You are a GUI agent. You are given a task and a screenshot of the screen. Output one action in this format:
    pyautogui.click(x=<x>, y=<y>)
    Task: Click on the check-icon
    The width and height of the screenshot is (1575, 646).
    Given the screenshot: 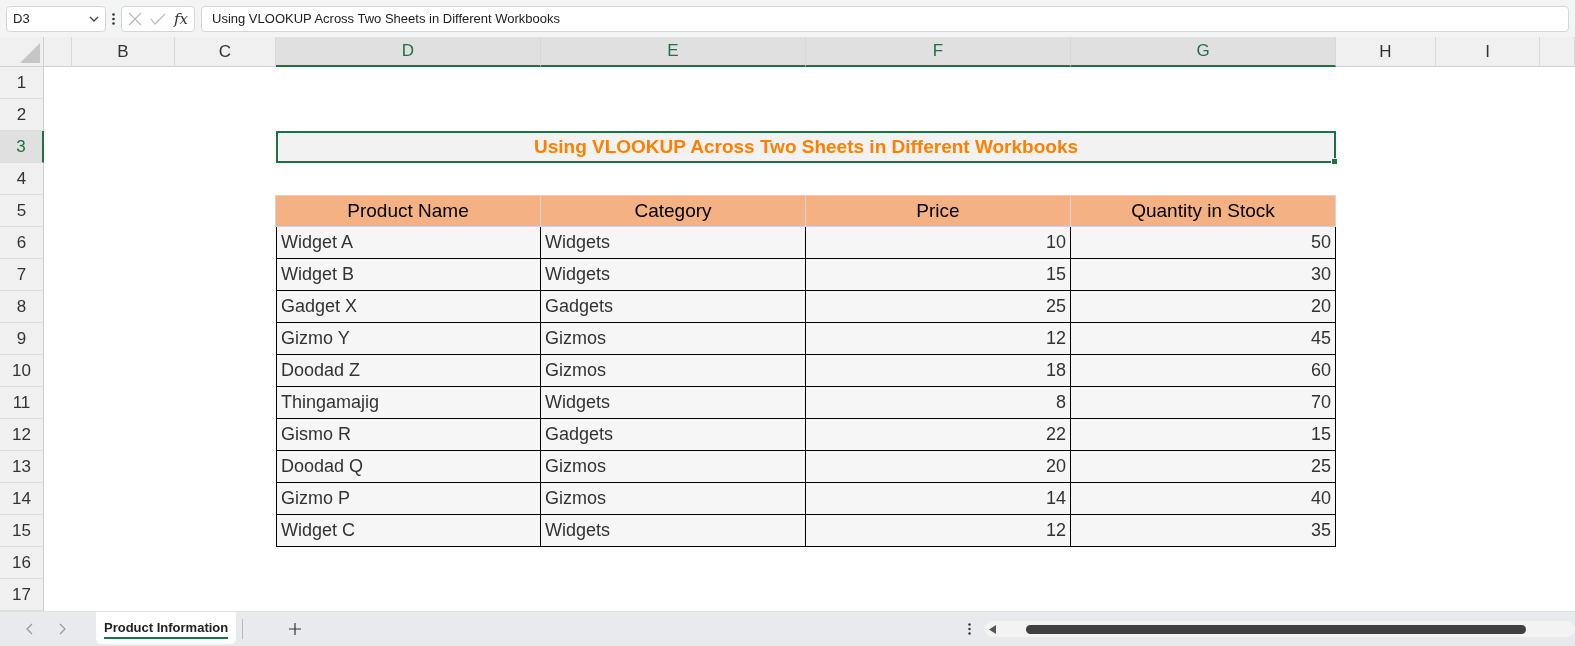 What is the action you would take?
    pyautogui.click(x=158, y=18)
    